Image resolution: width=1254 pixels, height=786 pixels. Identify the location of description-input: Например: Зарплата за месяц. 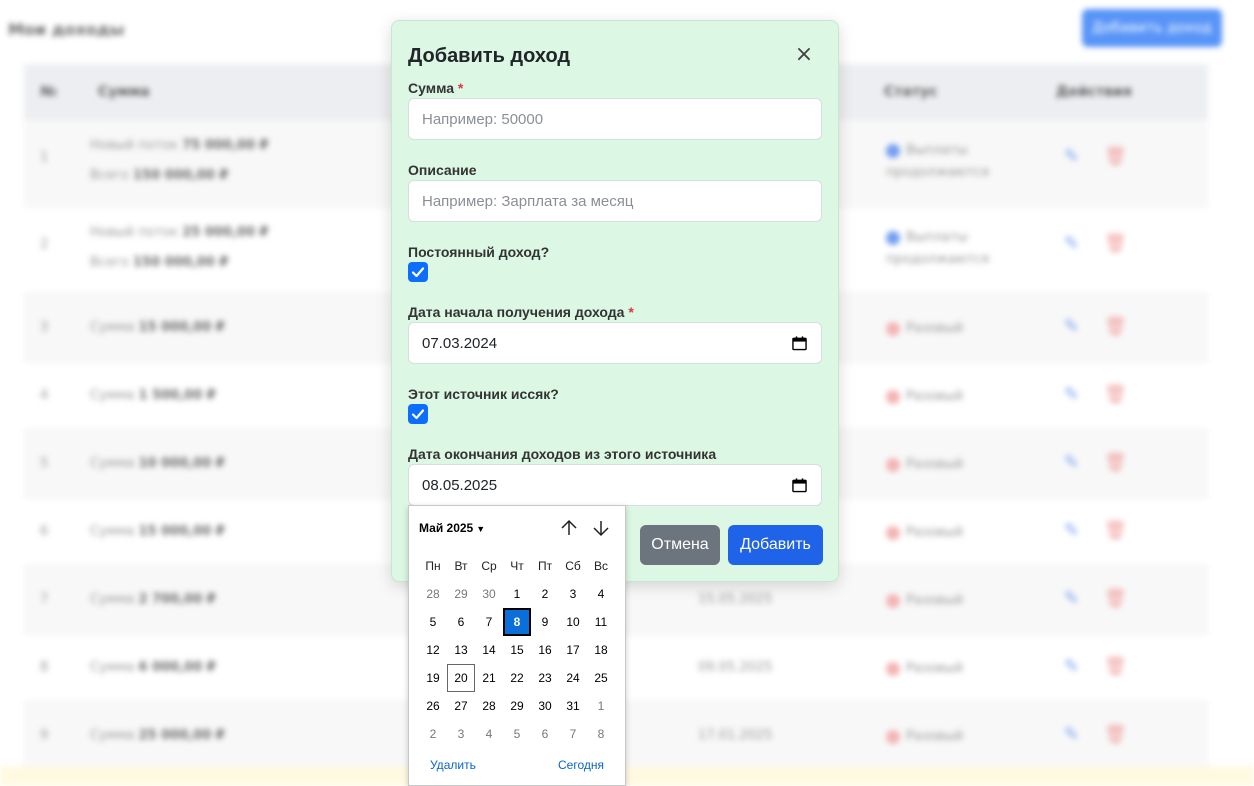
(615, 201).